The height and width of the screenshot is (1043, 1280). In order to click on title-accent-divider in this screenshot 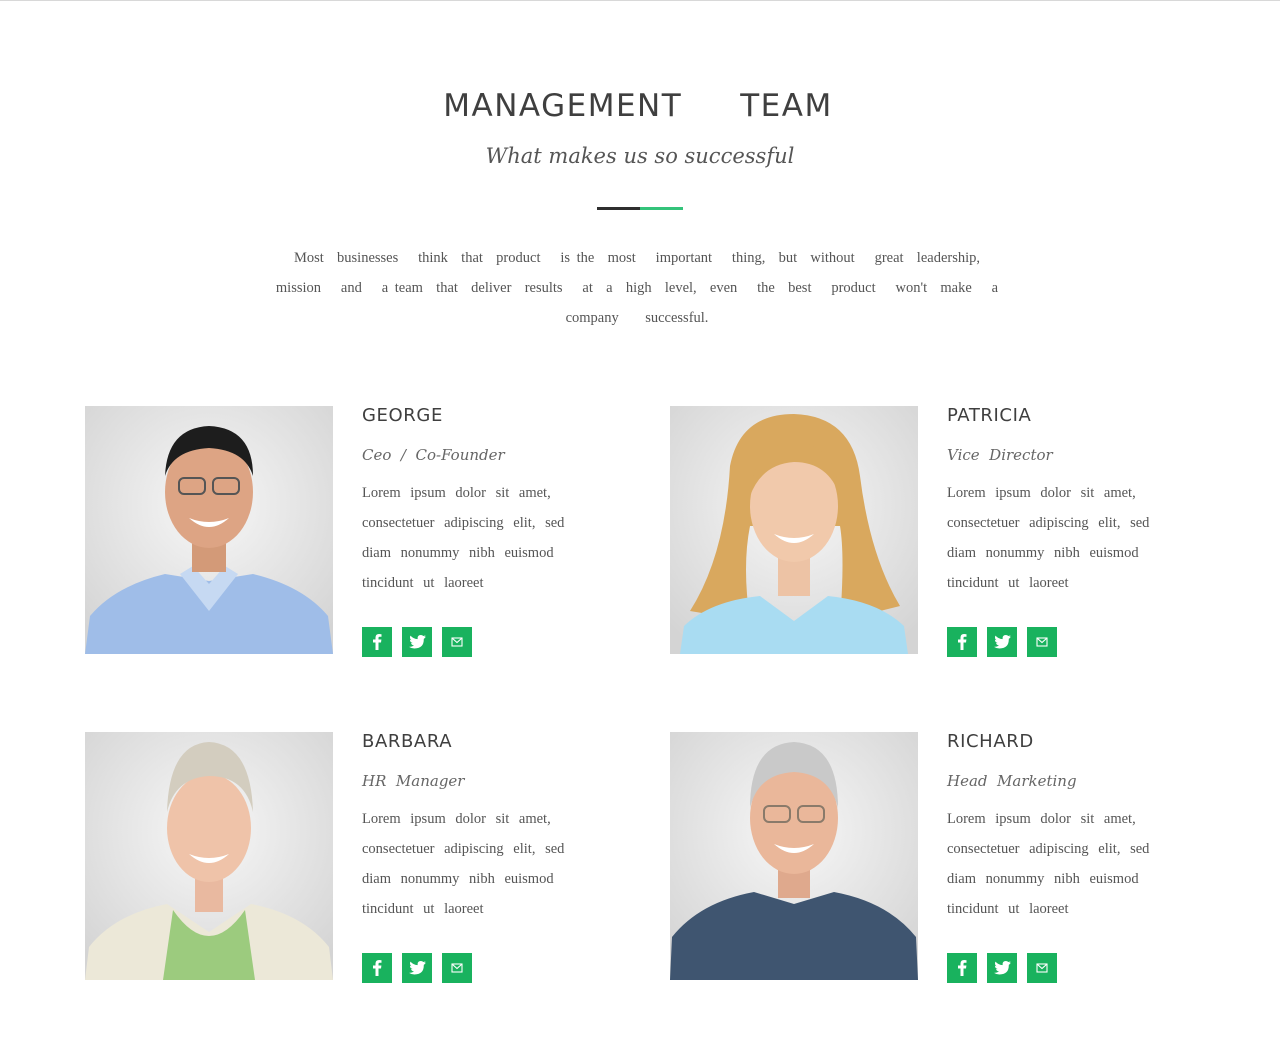, I will do `click(640, 208)`.